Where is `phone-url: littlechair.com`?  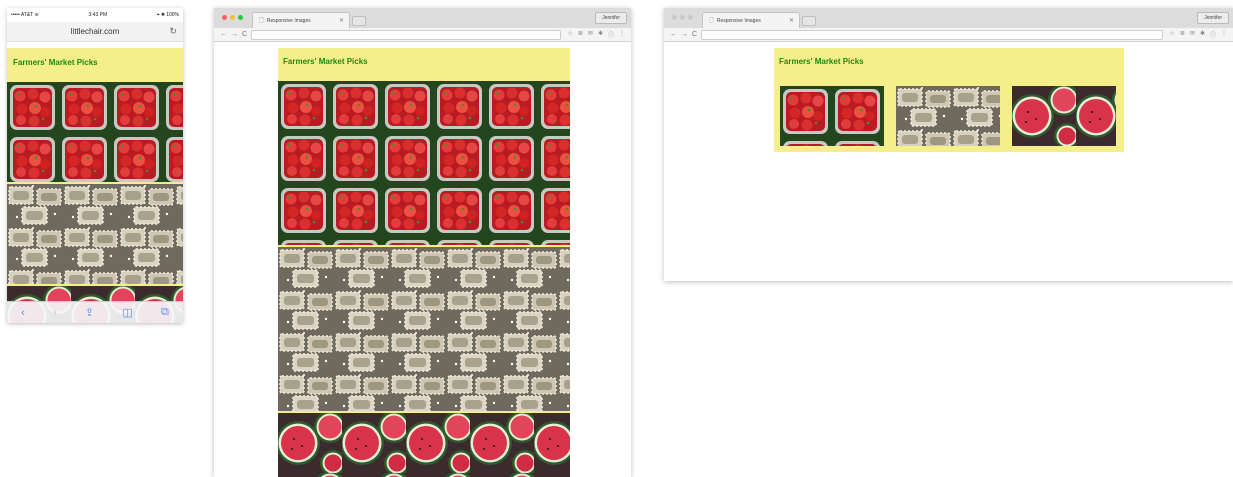
phone-url: littlechair.com is located at coordinates (95, 31).